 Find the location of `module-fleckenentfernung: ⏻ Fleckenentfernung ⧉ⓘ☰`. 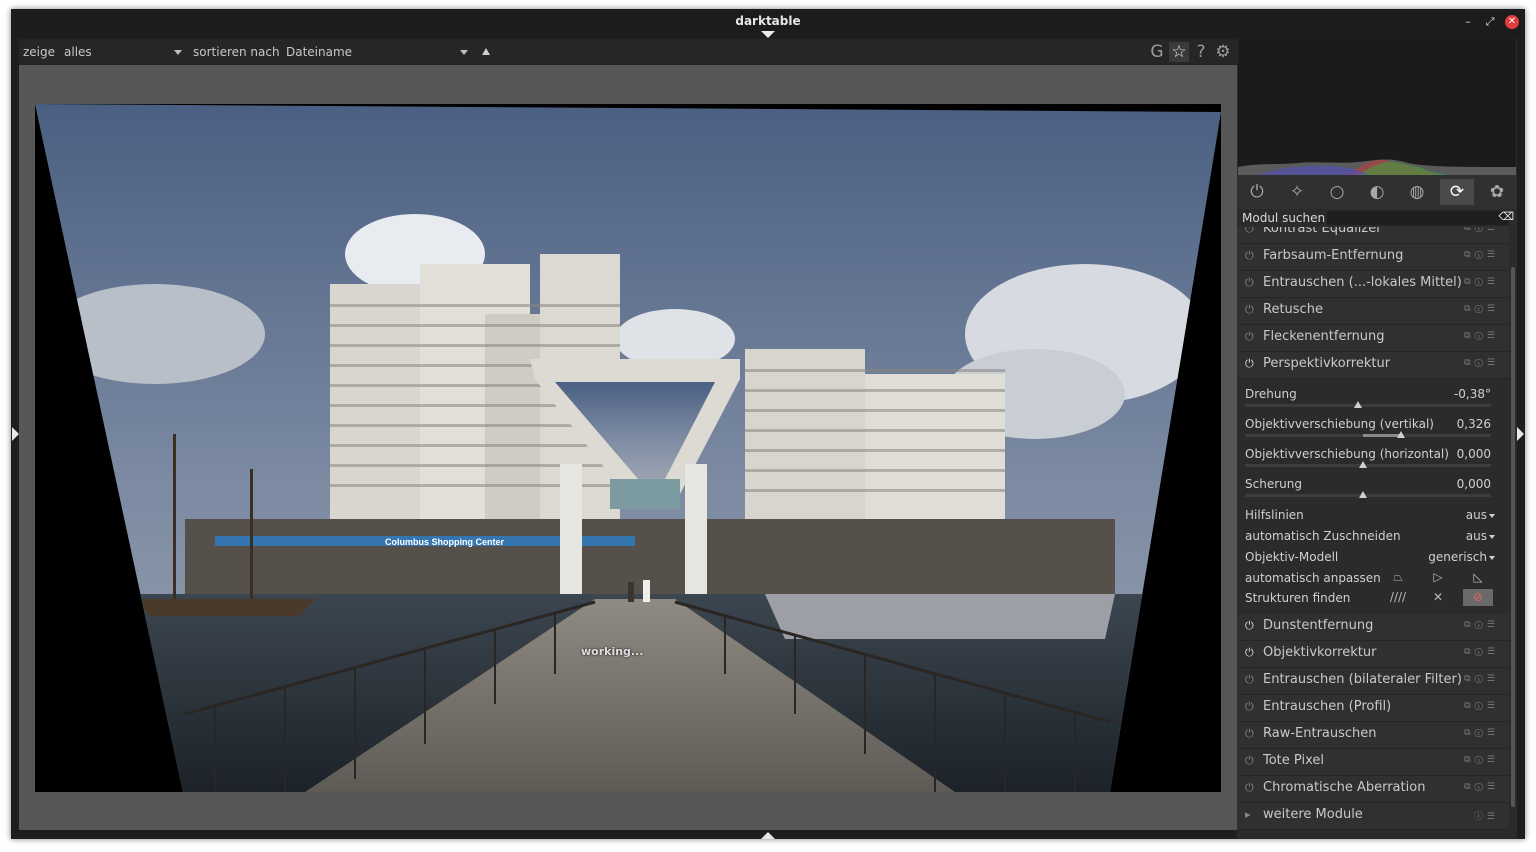

module-fleckenentfernung: ⏻ Fleckenentfernung ⧉ⓘ☰ is located at coordinates (1373, 338).